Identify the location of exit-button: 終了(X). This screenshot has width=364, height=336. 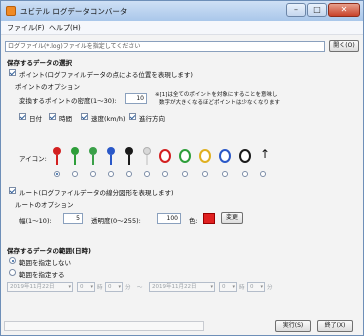
(335, 326).